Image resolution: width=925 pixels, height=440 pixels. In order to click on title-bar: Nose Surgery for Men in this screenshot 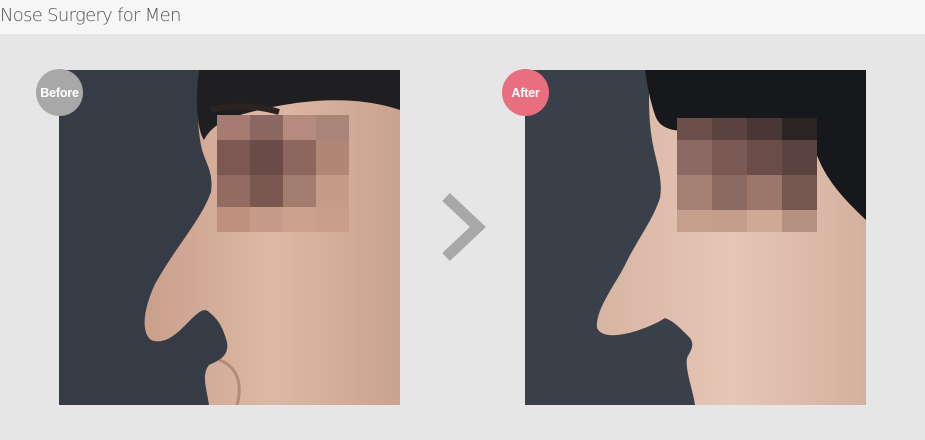, I will do `click(462, 17)`.